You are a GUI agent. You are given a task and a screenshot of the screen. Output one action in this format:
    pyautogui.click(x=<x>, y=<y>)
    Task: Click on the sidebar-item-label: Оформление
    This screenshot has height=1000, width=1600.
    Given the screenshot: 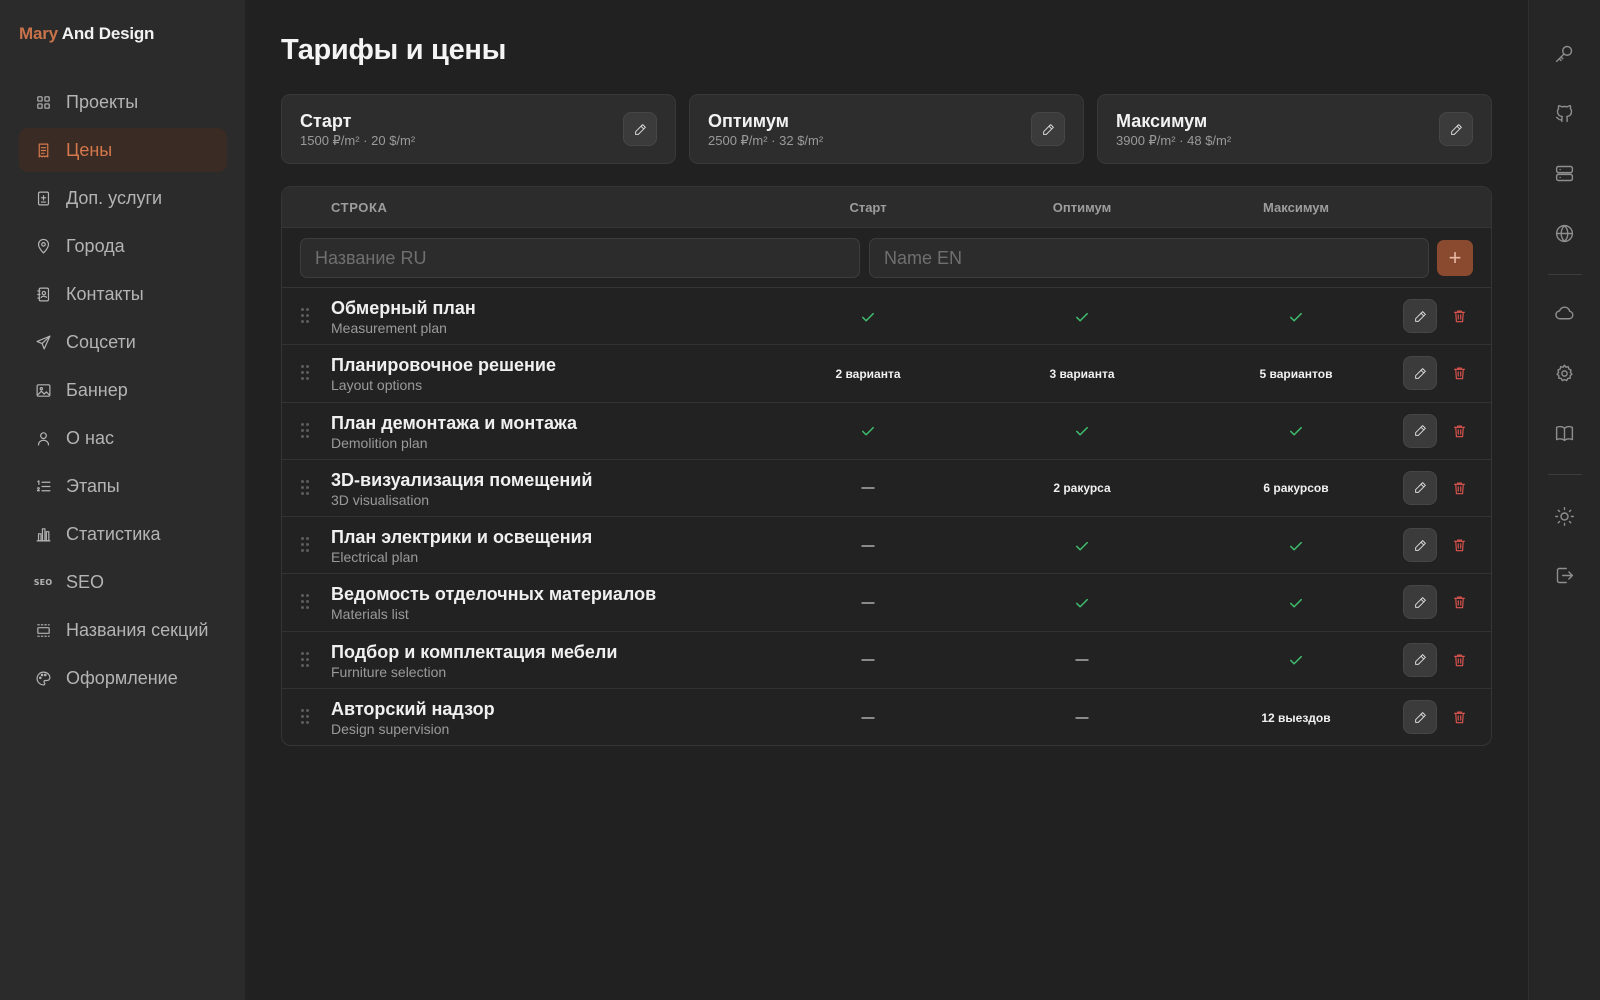 What is the action you would take?
    pyautogui.click(x=122, y=677)
    